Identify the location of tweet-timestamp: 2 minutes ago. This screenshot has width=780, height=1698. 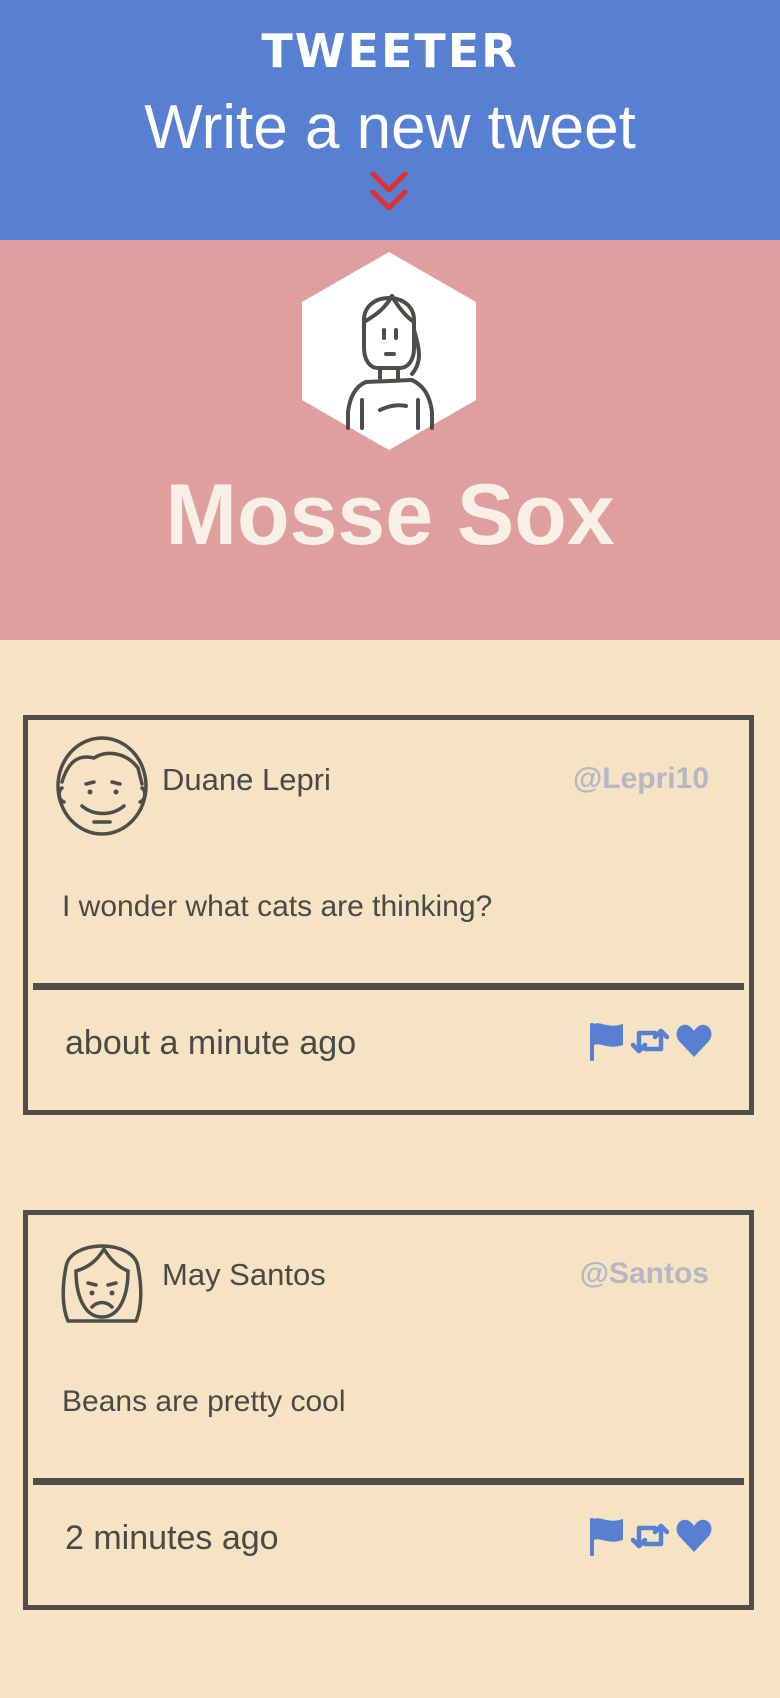
(172, 1538).